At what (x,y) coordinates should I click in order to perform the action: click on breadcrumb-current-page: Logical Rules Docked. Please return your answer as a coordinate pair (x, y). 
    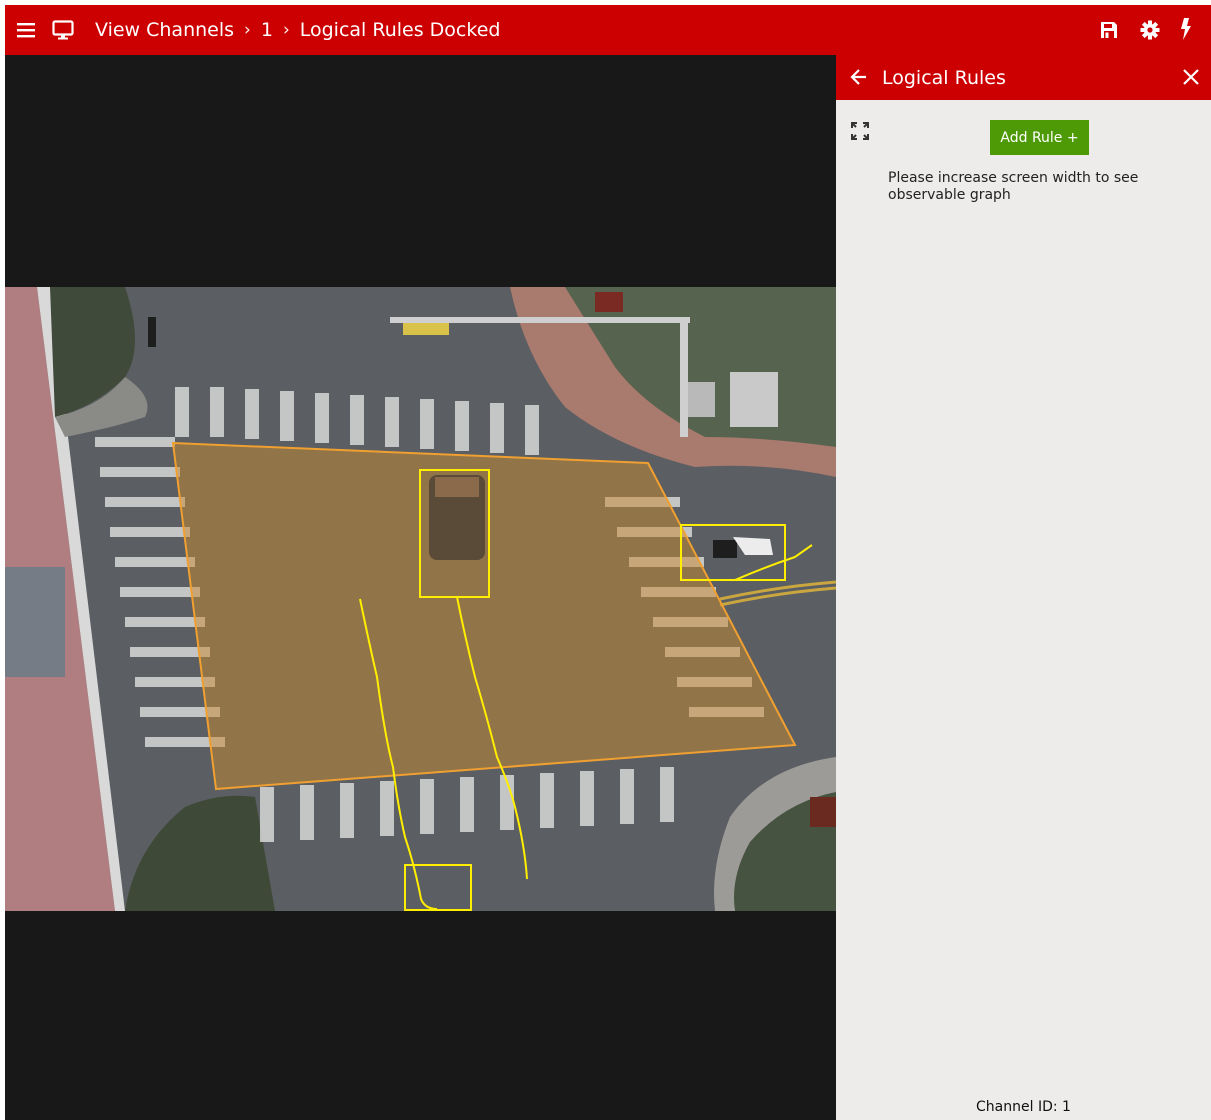
    Looking at the image, I should click on (400, 30).